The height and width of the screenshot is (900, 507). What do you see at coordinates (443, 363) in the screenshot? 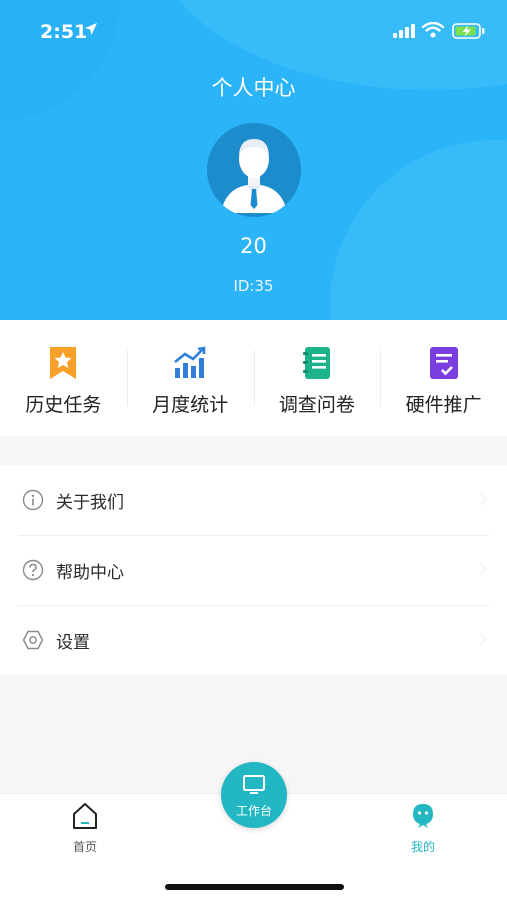
I see `checklist-icon` at bounding box center [443, 363].